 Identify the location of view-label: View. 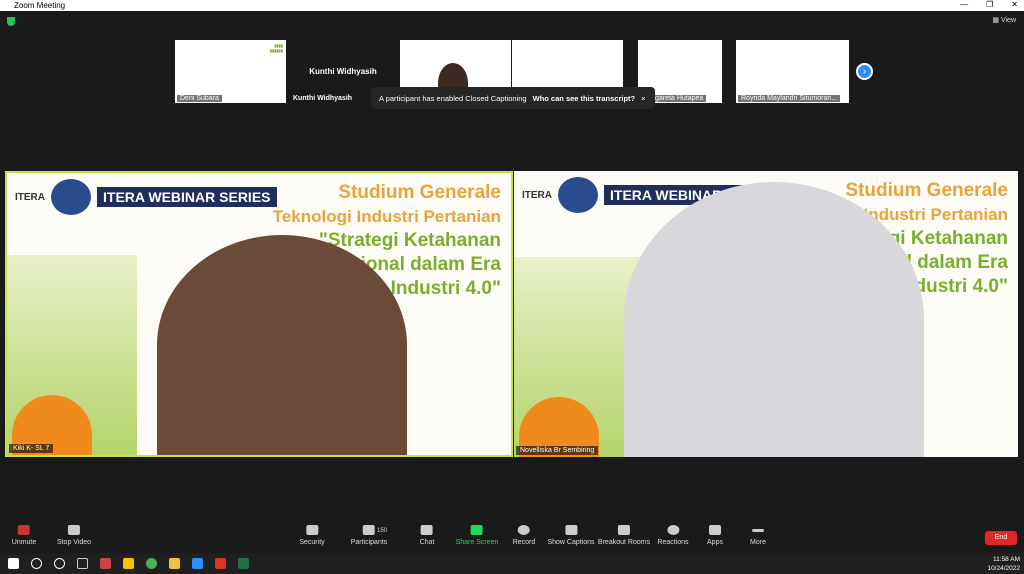
(1008, 20).